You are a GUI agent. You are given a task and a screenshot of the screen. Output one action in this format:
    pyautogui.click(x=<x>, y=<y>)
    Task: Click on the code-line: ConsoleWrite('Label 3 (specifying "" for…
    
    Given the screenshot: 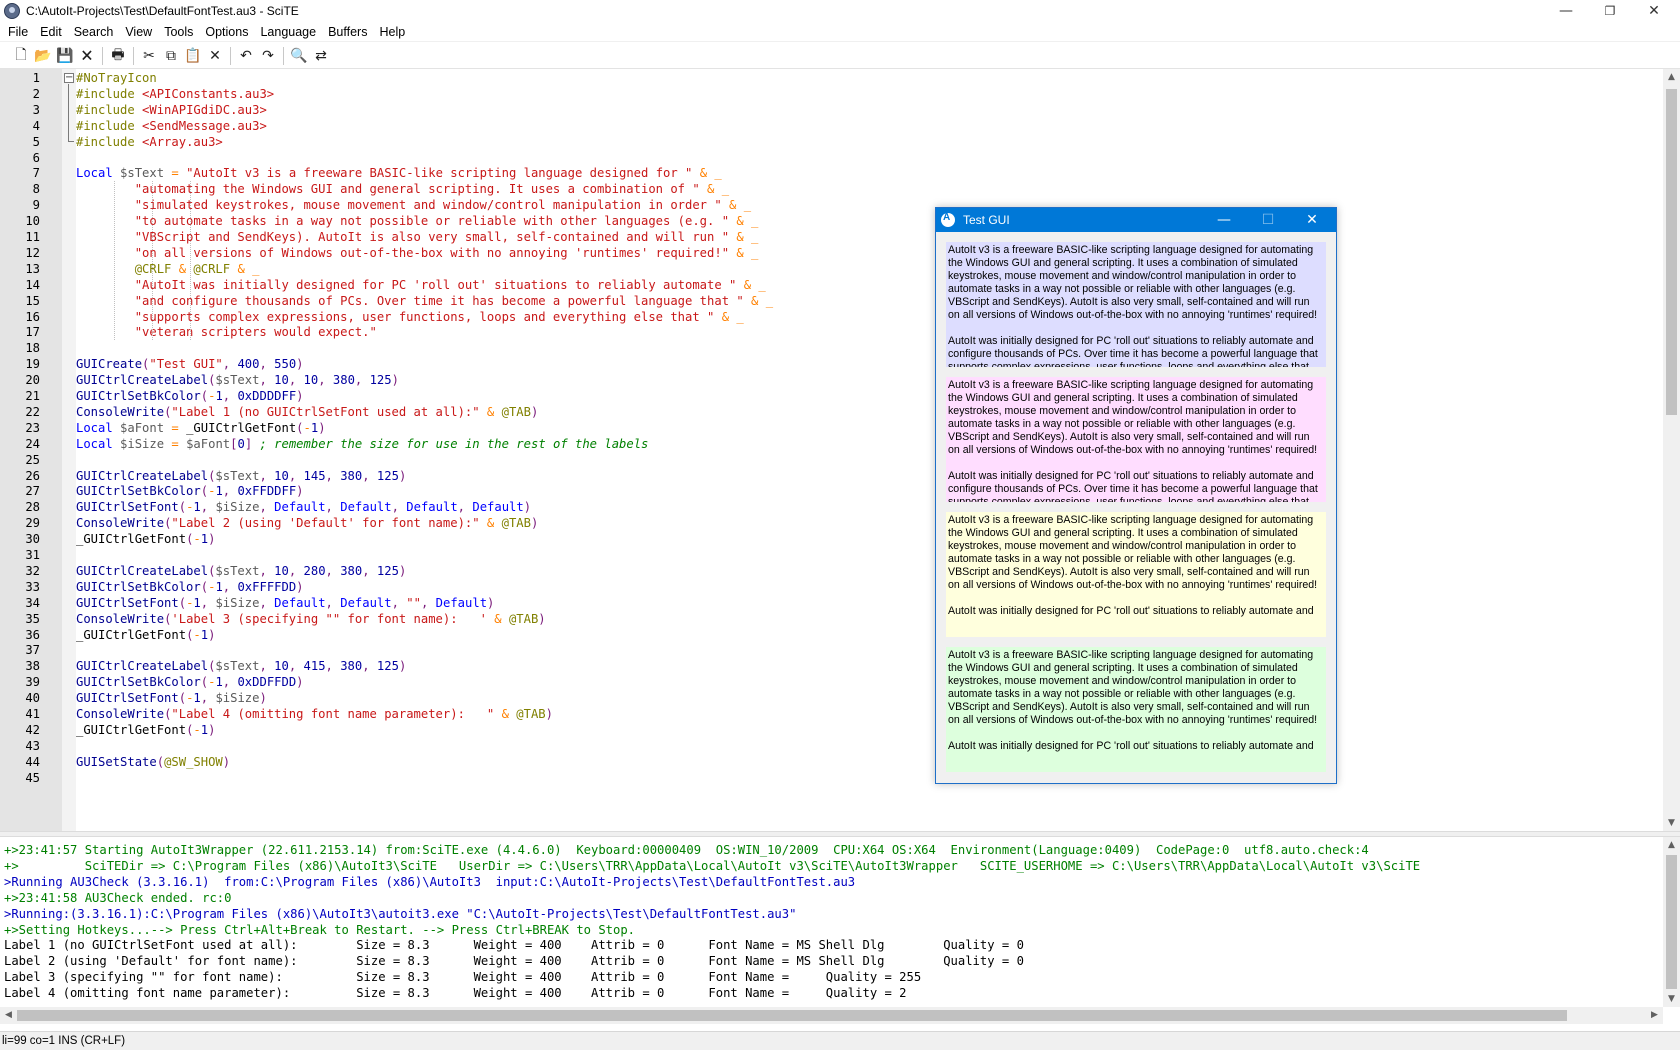 What is the action you would take?
    pyautogui.click(x=866, y=619)
    